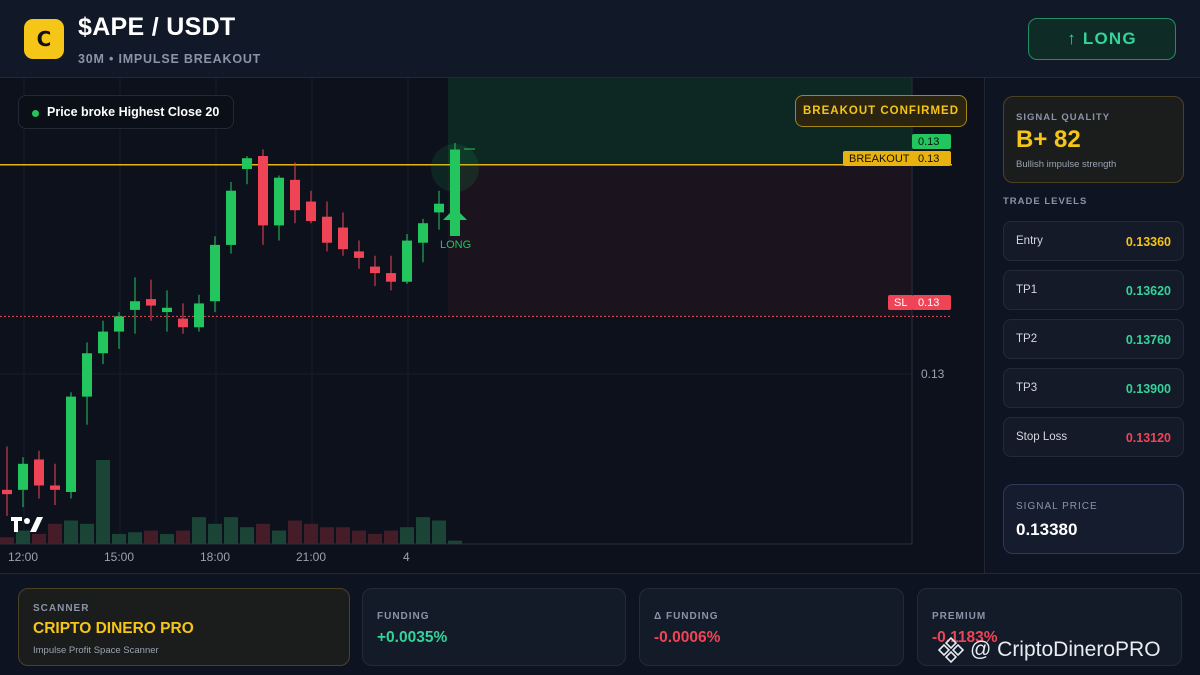 The image size is (1200, 675). I want to click on time-label: 21:00, so click(311, 557).